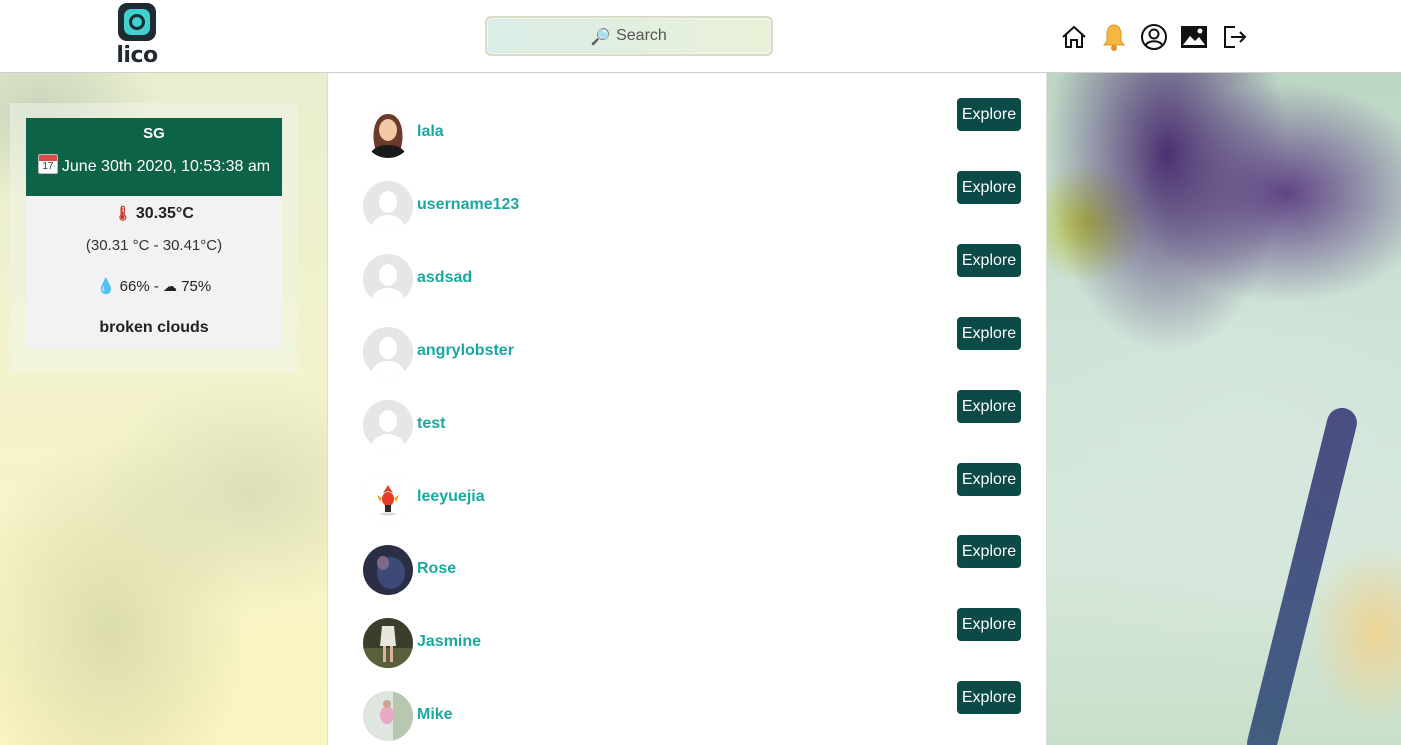  Describe the element at coordinates (164, 213) in the screenshot. I see `weather-temperature: 30.35°C` at that location.